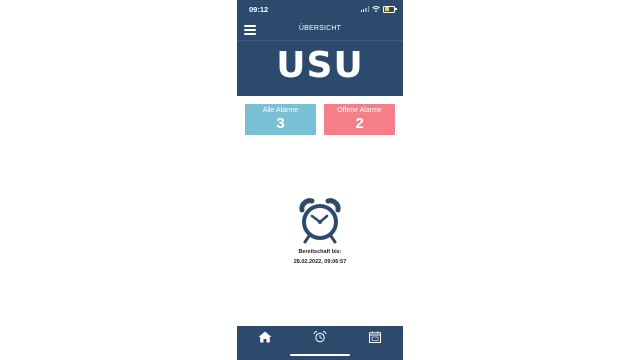 The image size is (640, 360). What do you see at coordinates (280, 110) in the screenshot?
I see `all-alarms-label: Alle Alarme` at bounding box center [280, 110].